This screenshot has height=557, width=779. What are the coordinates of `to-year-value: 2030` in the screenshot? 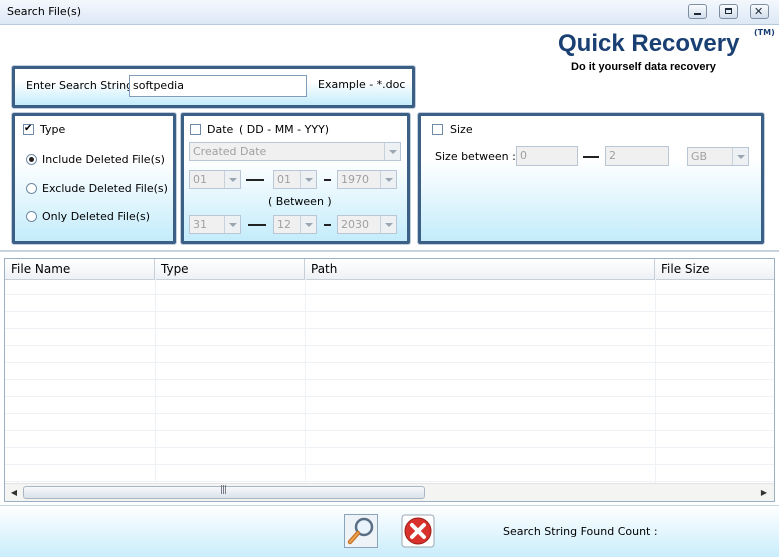 It's located at (355, 224).